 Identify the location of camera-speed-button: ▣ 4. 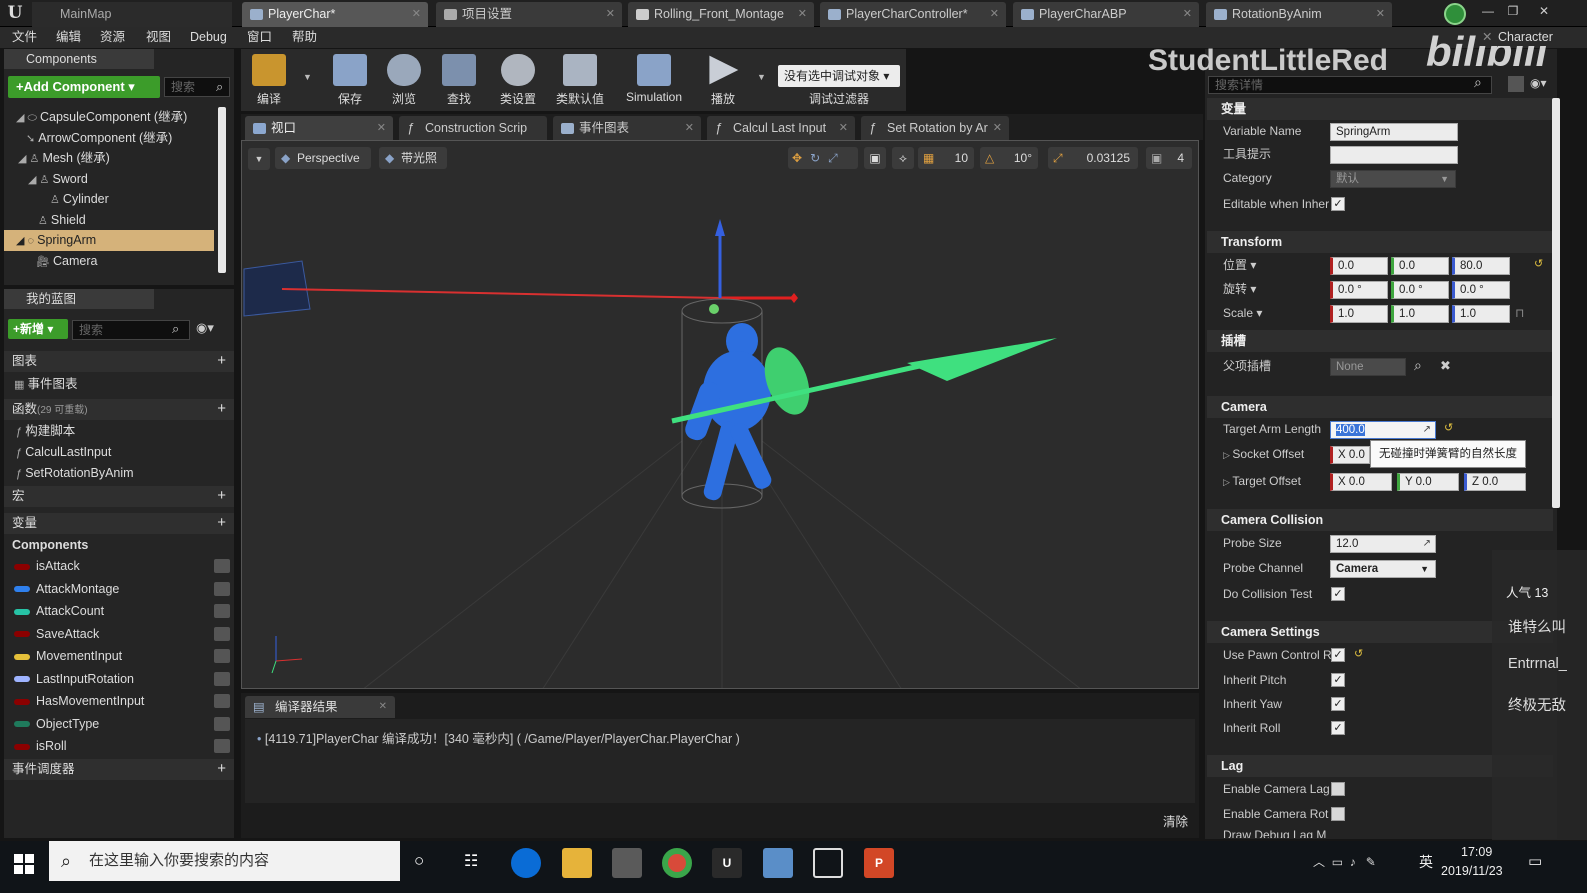
(1169, 158).